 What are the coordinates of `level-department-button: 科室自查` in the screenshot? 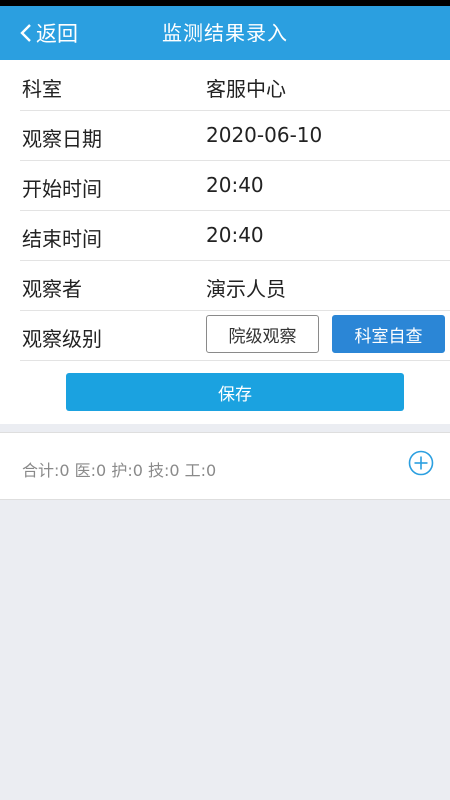 It's located at (388, 334).